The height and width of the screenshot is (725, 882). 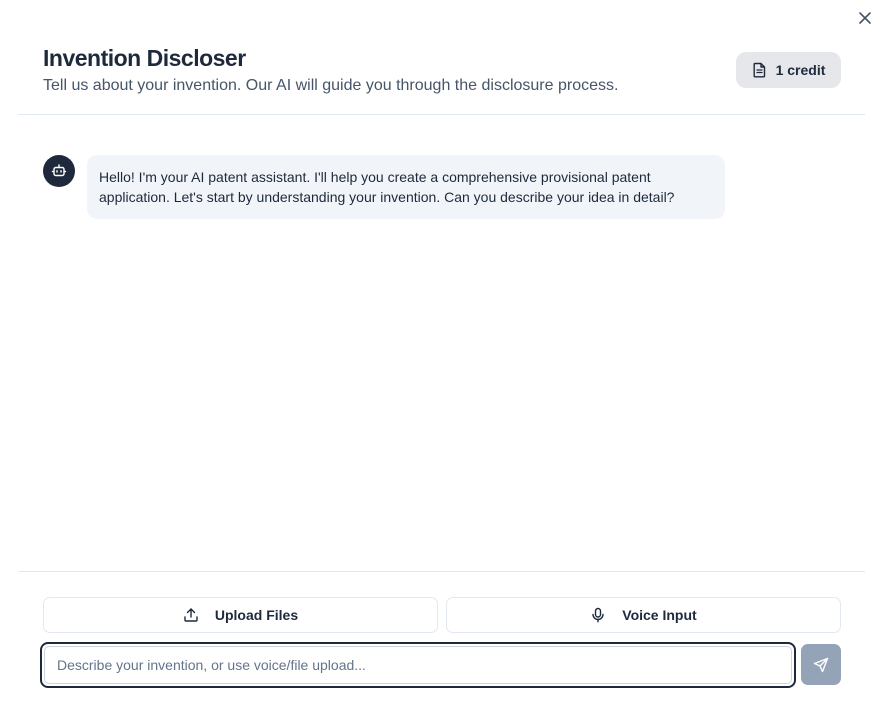 What do you see at coordinates (256, 615) in the screenshot?
I see `upload-files-label: Upload Files` at bounding box center [256, 615].